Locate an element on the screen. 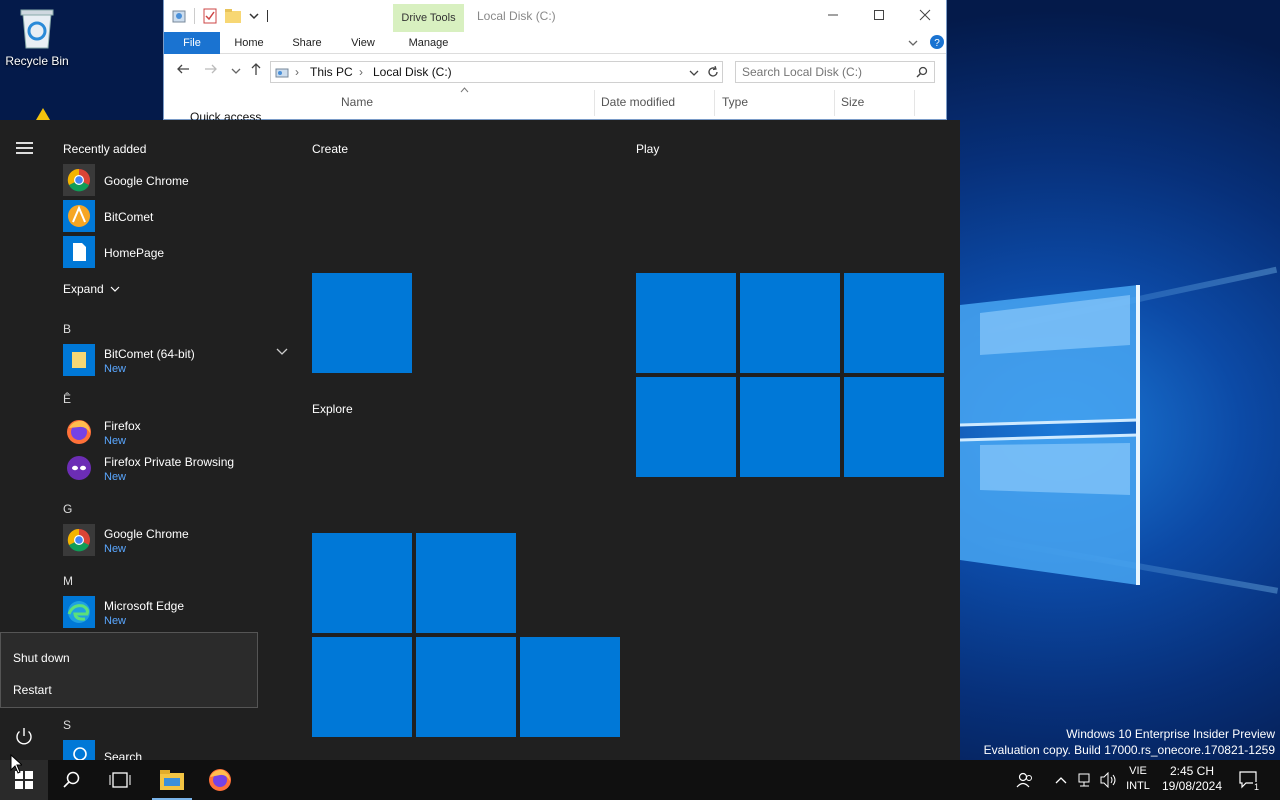 The width and height of the screenshot is (1280, 800). forward-button is located at coordinates (211, 71).